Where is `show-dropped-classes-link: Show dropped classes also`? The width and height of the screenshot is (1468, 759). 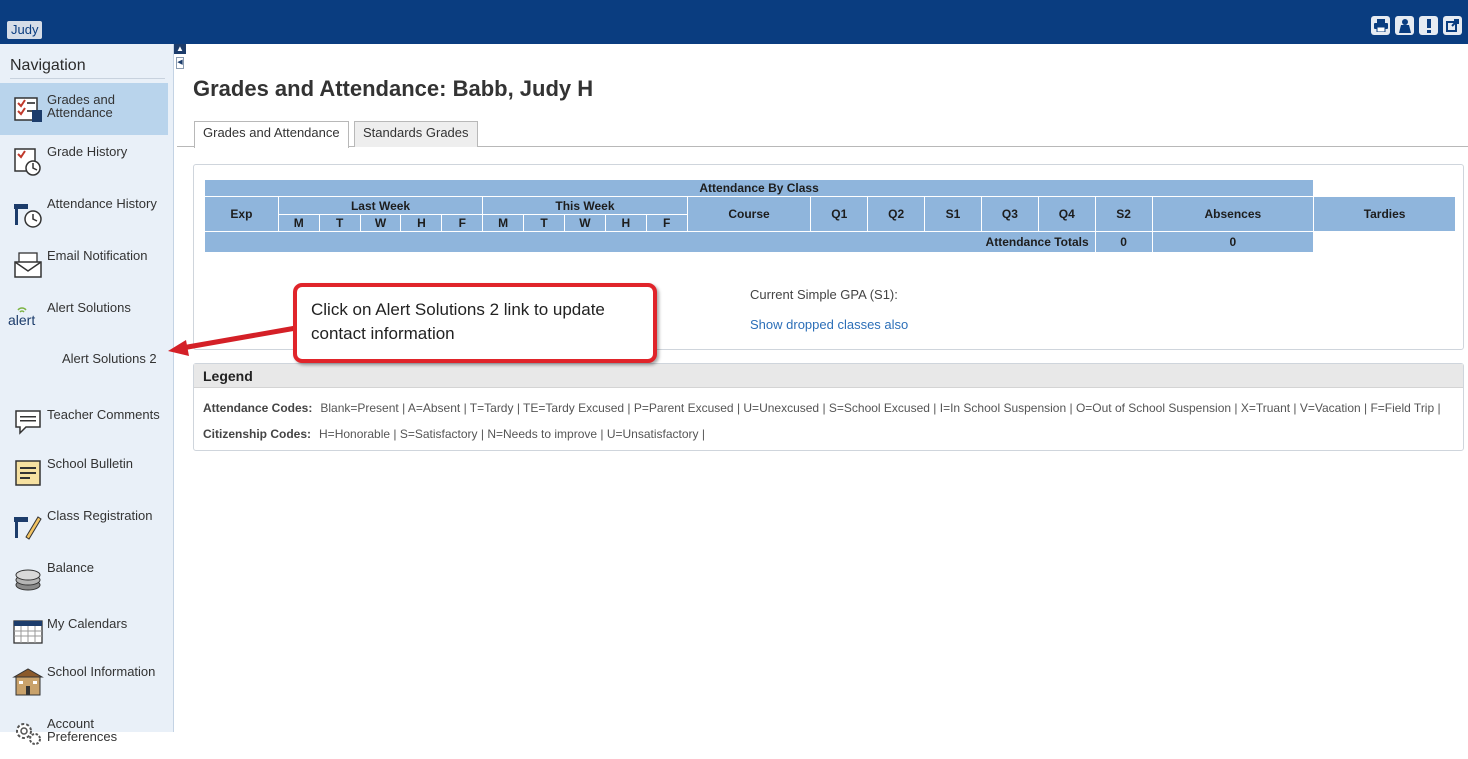 show-dropped-classes-link: Show dropped classes also is located at coordinates (829, 324).